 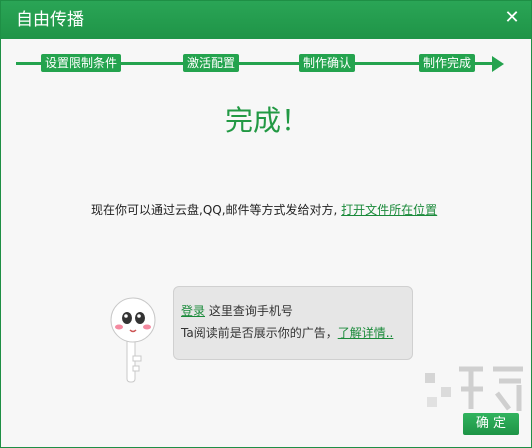 I want to click on key-mascot-icon, so click(x=133, y=340).